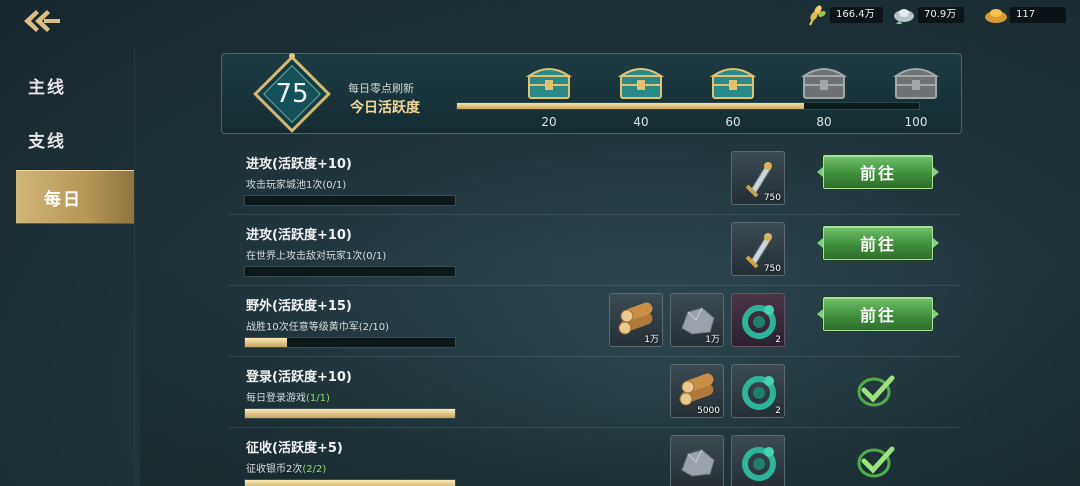 Image resolution: width=1080 pixels, height=486 pixels. What do you see at coordinates (594, 322) in the screenshot?
I see `task-row: 野外(活跃度+15) 战胜10次任意等级黄巾军(2/10) 1万 1万 2 前往` at bounding box center [594, 322].